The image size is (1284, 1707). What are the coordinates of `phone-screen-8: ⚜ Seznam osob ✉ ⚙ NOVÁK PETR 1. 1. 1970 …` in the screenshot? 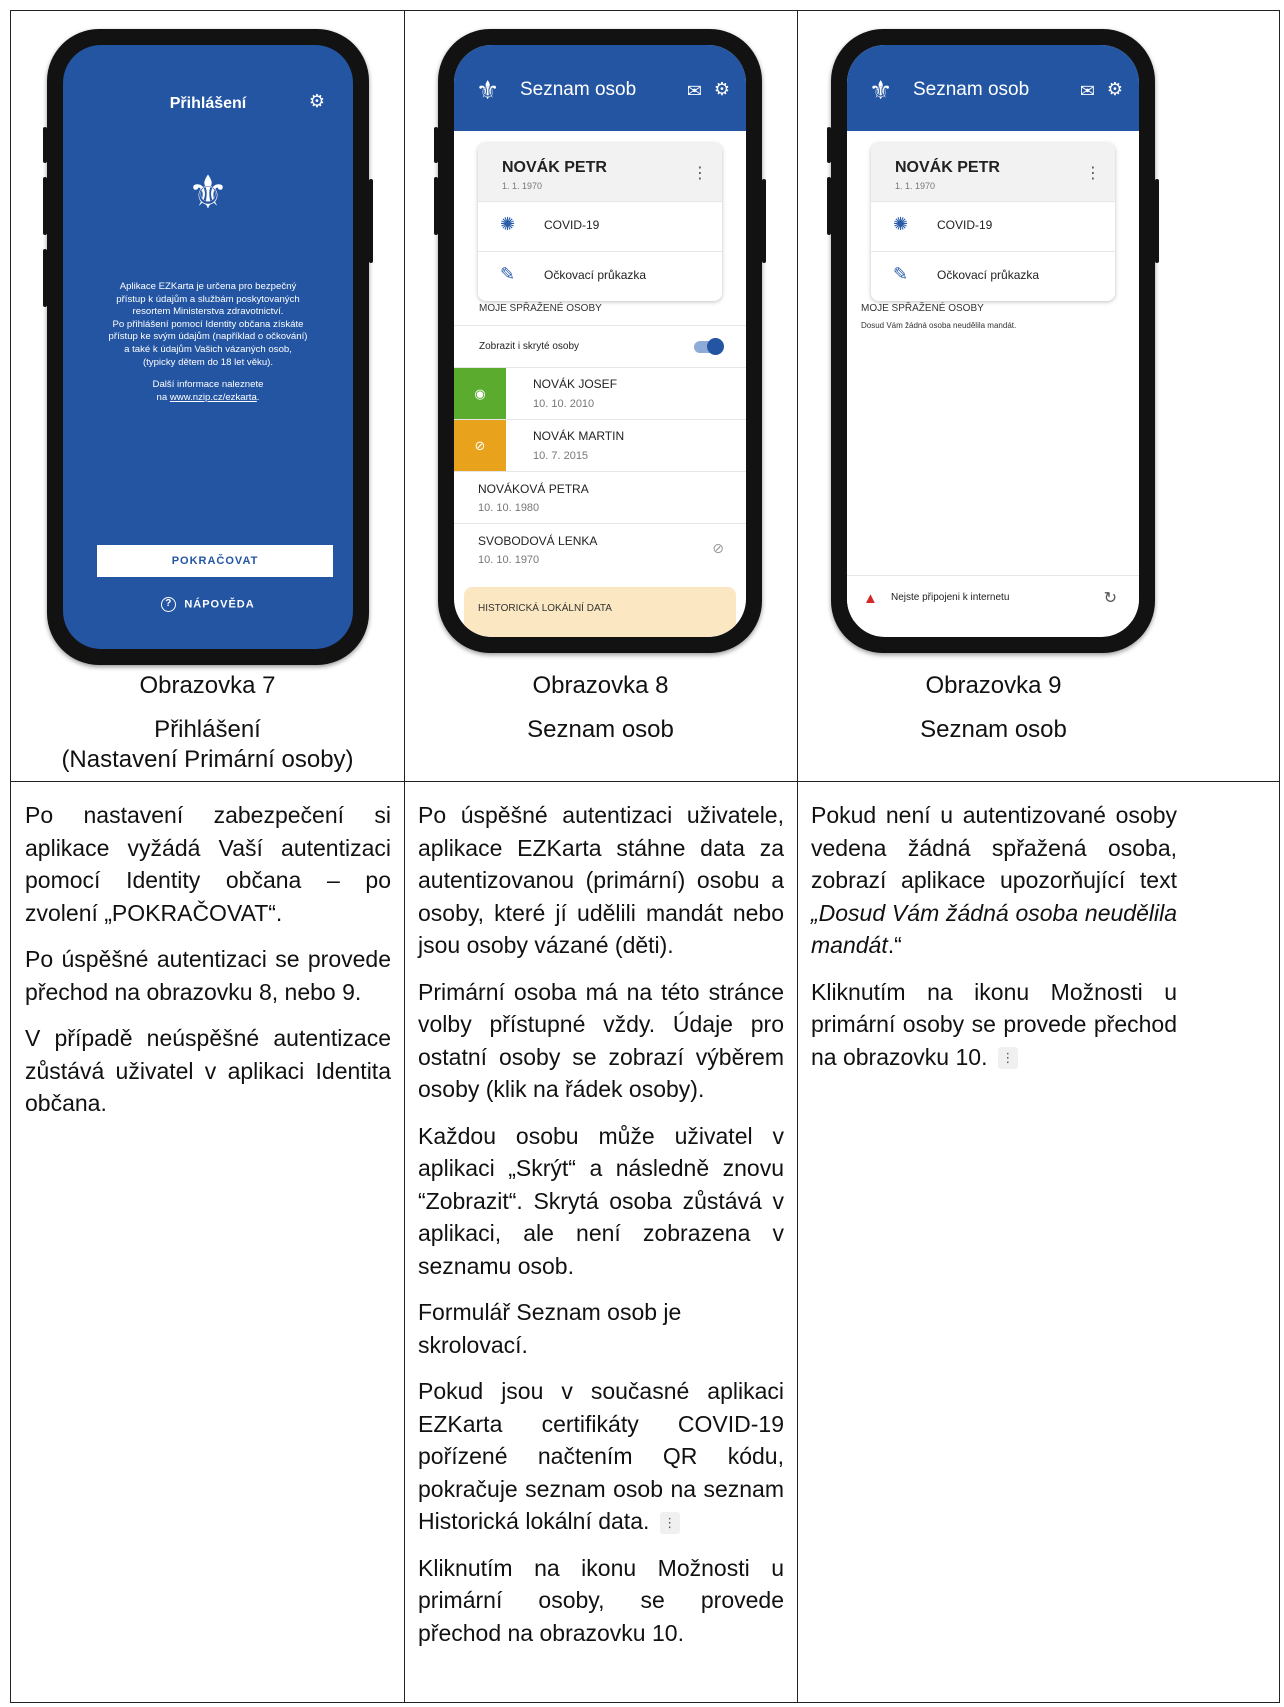 It's located at (600, 341).